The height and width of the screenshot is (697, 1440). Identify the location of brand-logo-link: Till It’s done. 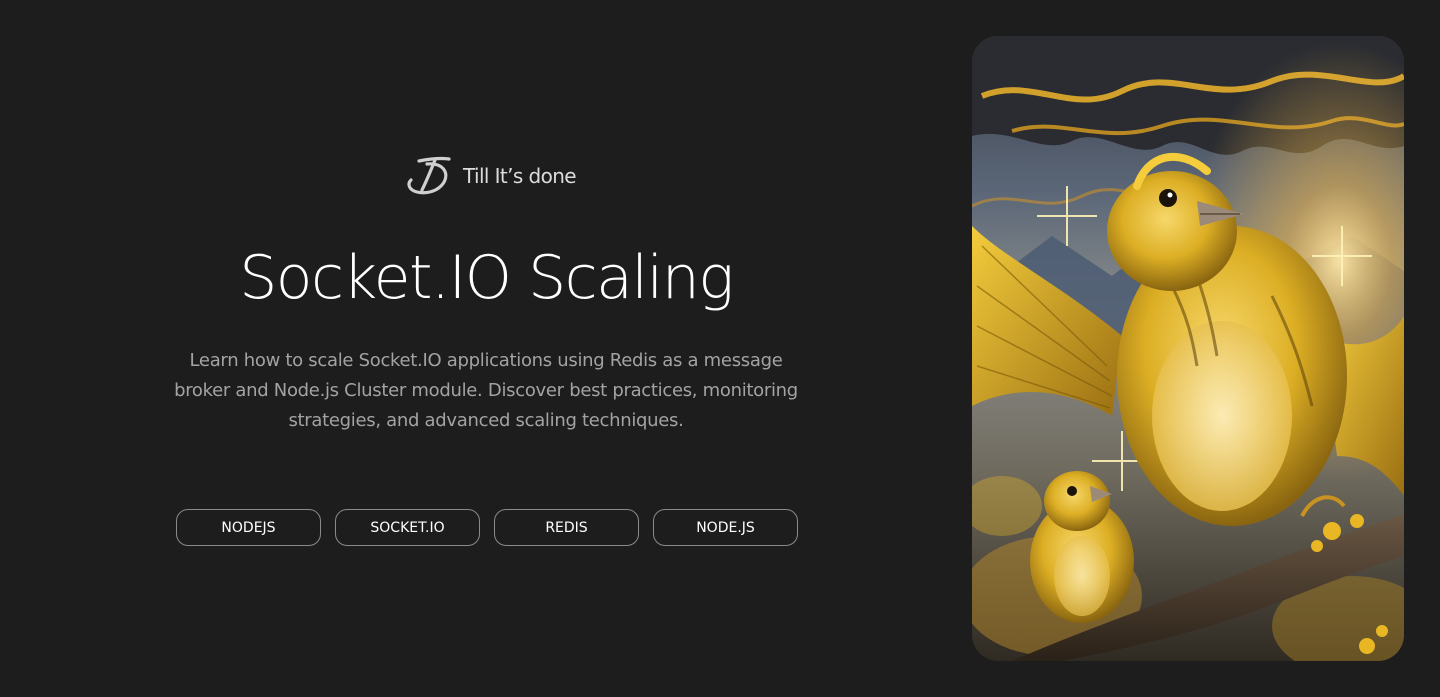
(491, 176).